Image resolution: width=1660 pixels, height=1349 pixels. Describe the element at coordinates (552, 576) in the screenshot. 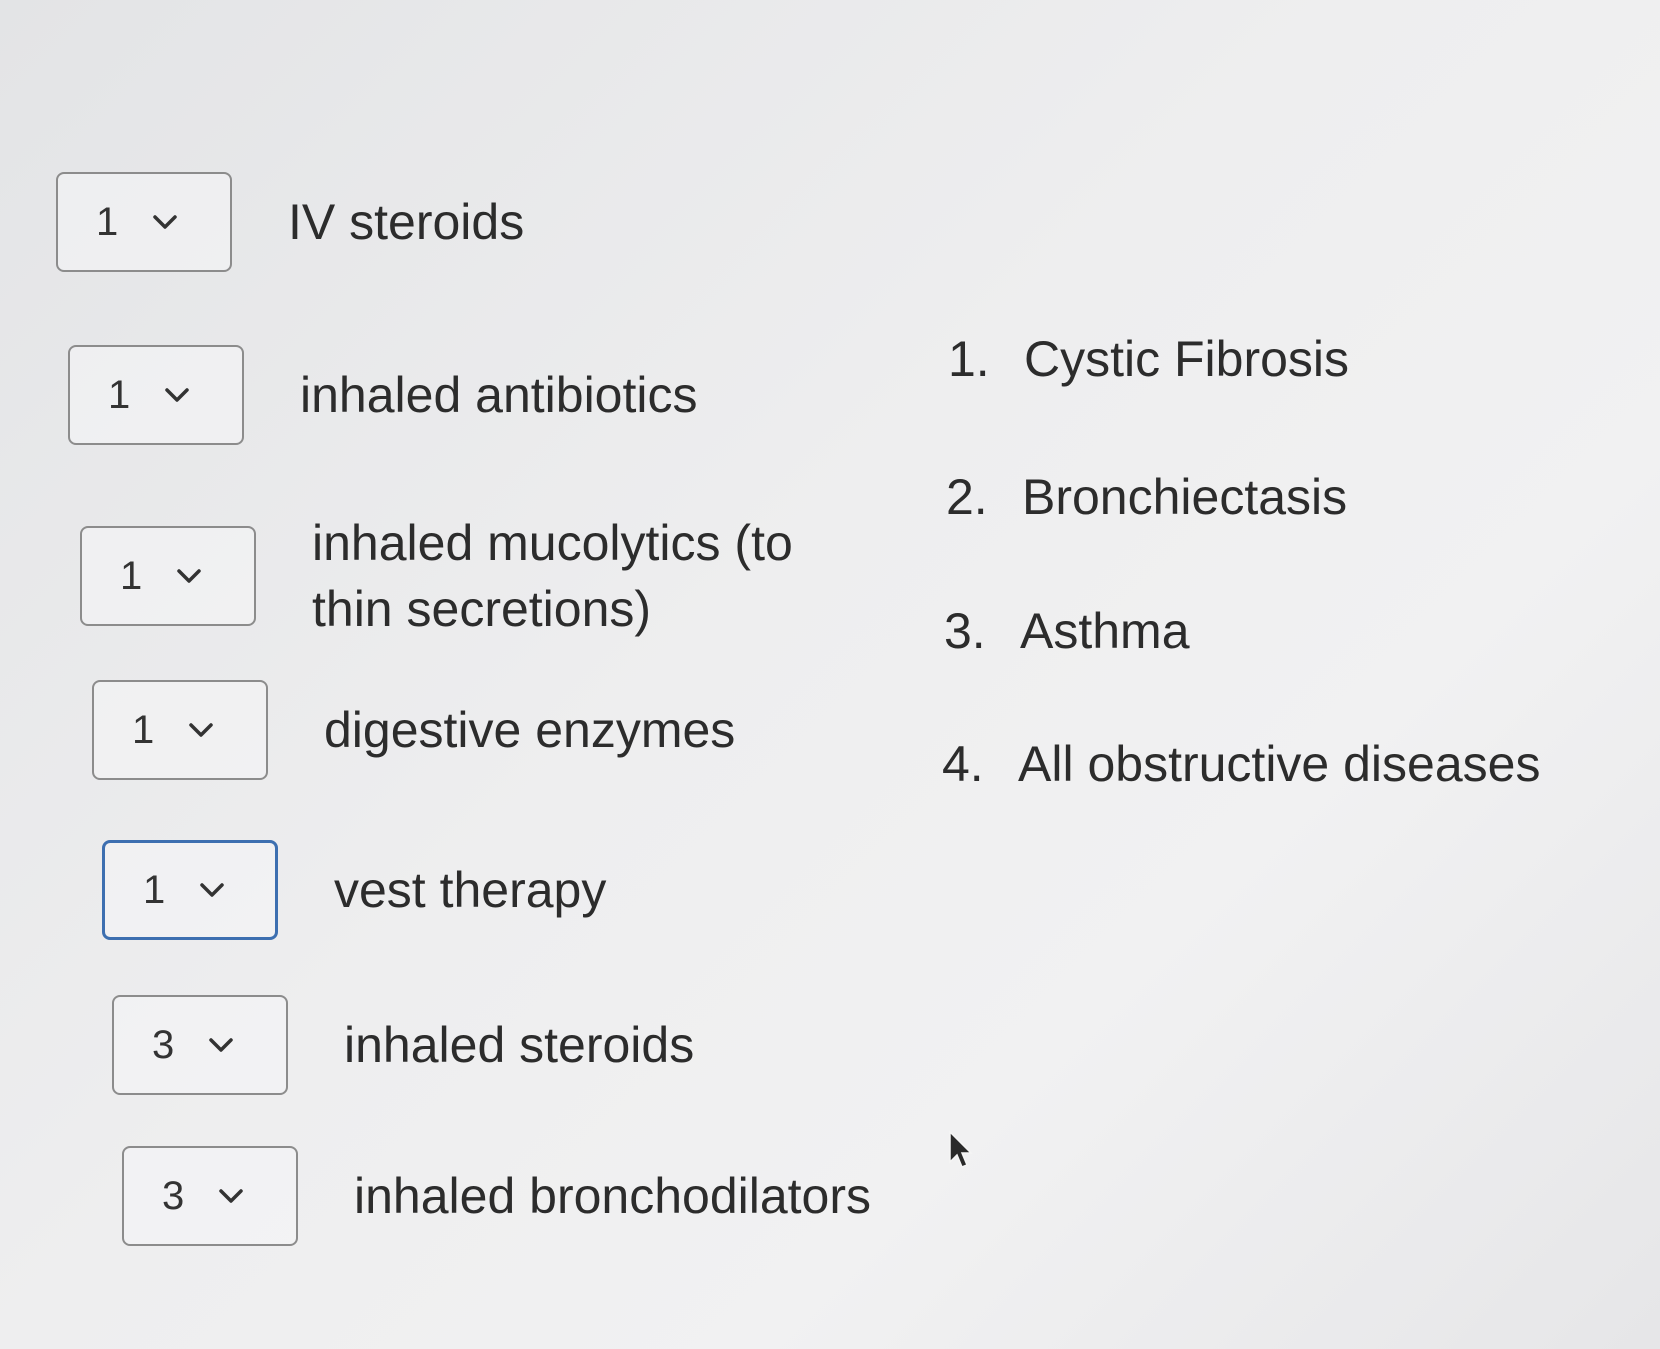

I see `item-label: inhaled mucolytics (to thin secretions)` at that location.